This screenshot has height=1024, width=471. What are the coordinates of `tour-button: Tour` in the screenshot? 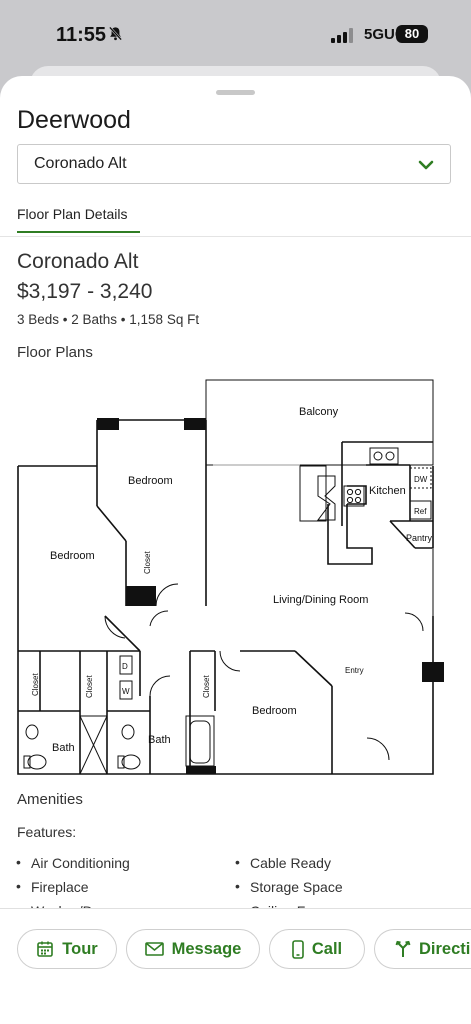 It's located at (67, 949).